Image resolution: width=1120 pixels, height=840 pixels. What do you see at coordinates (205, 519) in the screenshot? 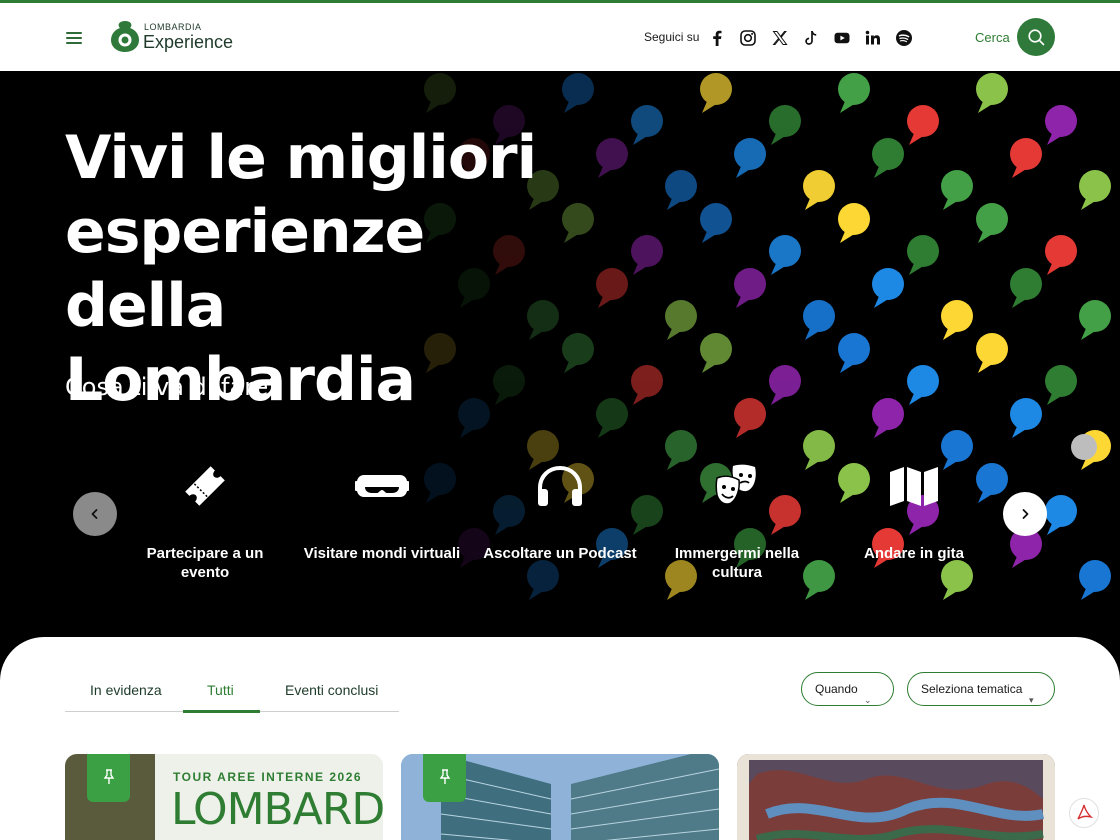
I see `category-event: Partecipare a un evento` at bounding box center [205, 519].